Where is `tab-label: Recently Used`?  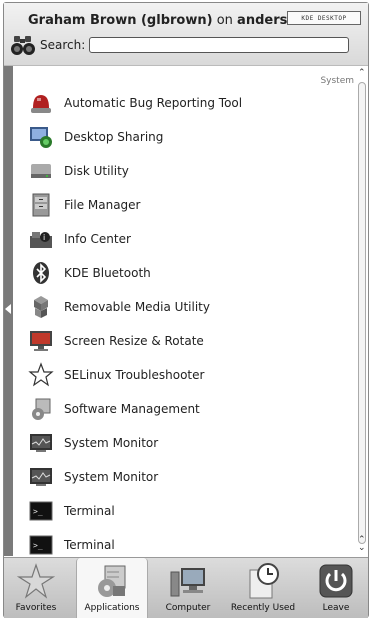
tab-label: Recently Used is located at coordinates (263, 608).